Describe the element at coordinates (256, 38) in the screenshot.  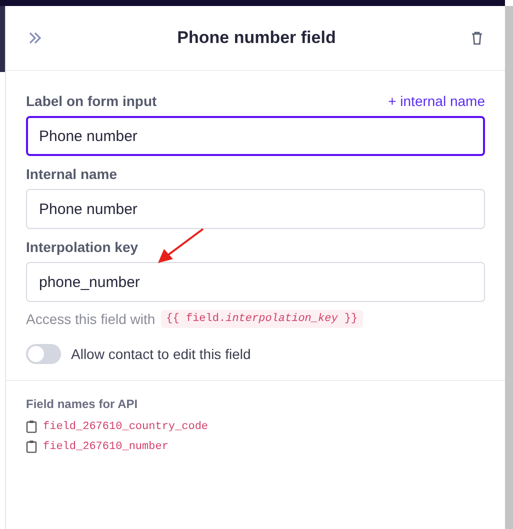
I see `panel-title: Phone number field` at that location.